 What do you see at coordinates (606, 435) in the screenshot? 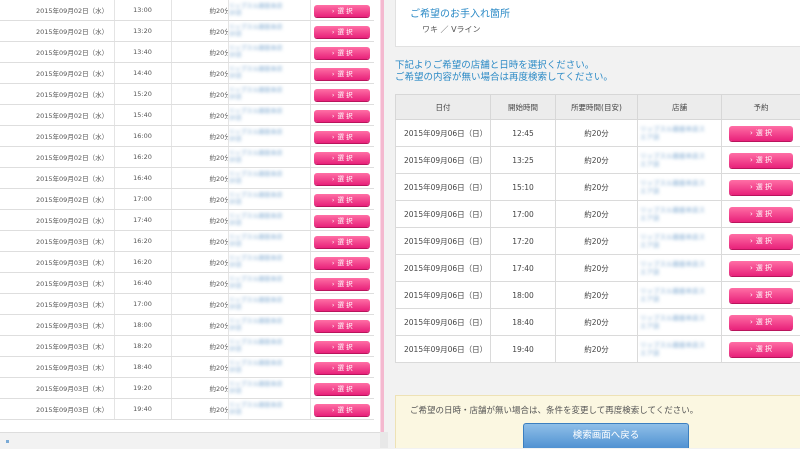
I see `back-to-search-button: 検索画面へ戻る` at bounding box center [606, 435].